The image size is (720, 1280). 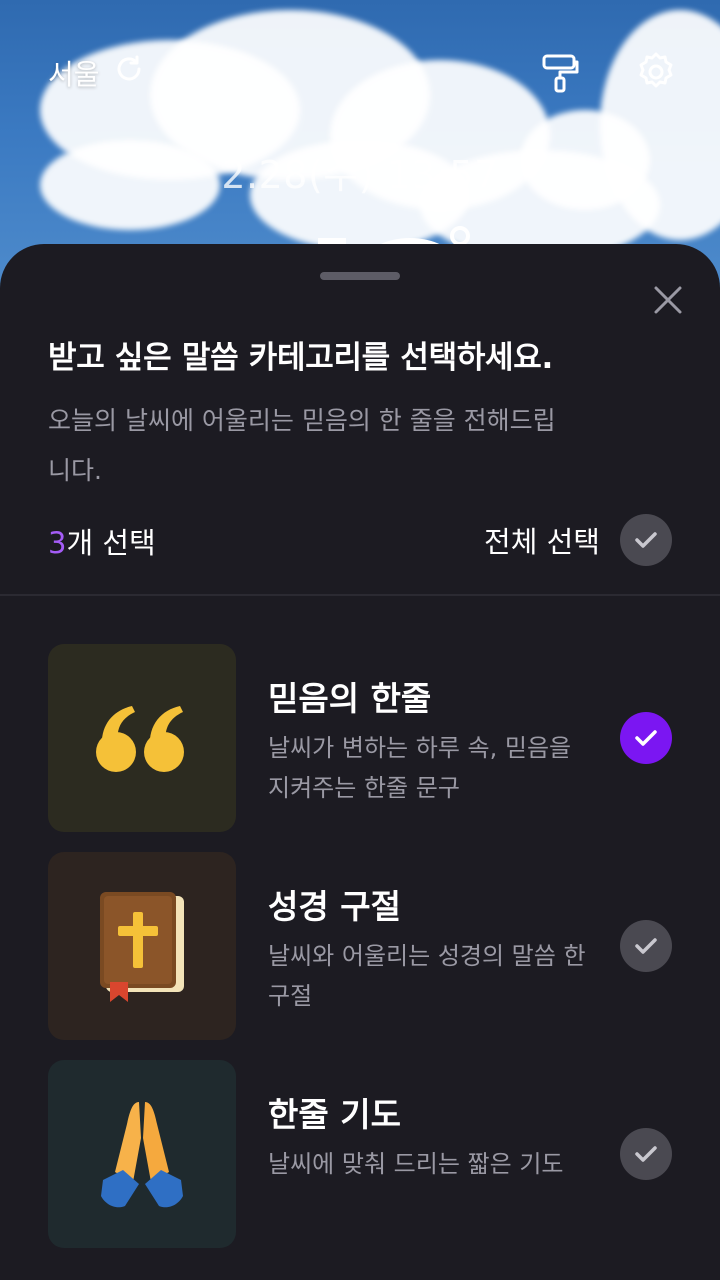 What do you see at coordinates (360, 595) in the screenshot?
I see `section-divider` at bounding box center [360, 595].